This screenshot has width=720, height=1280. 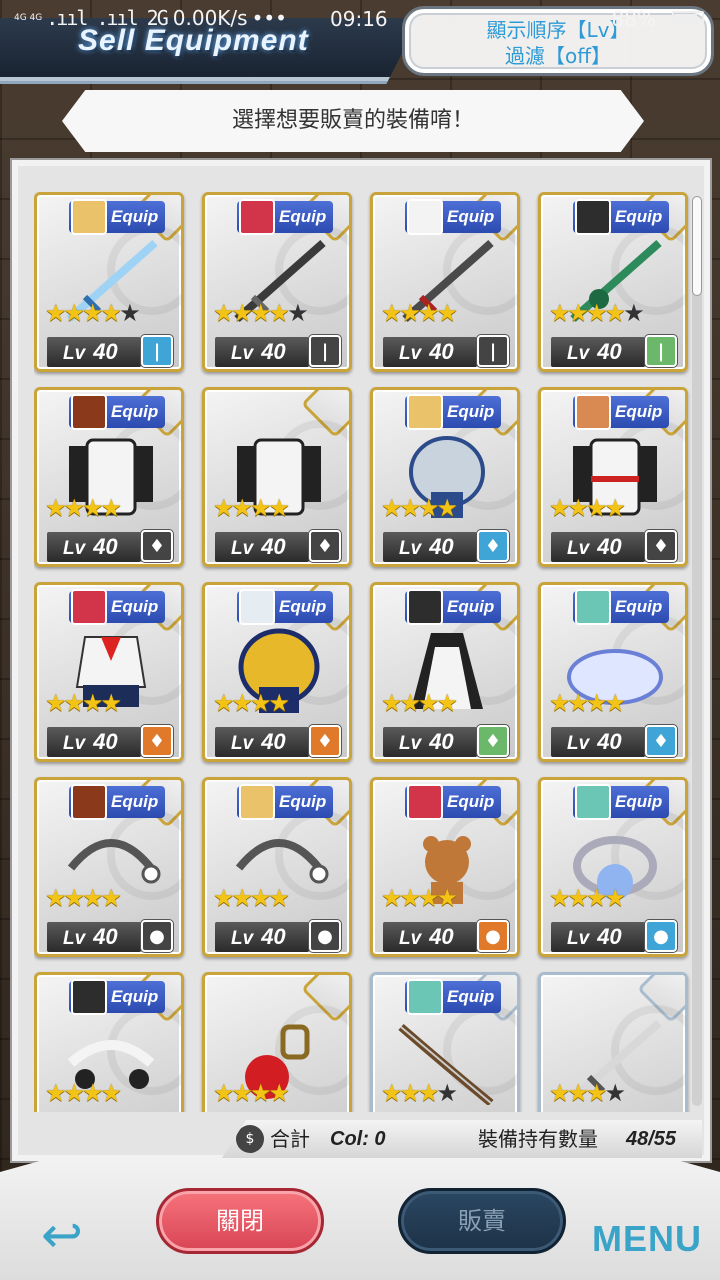 What do you see at coordinates (697, 246) in the screenshot?
I see `scrollbar-thumb` at bounding box center [697, 246].